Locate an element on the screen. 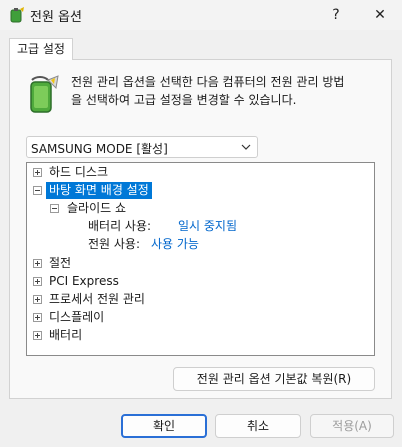 This screenshot has height=447, width=402. power-options-icon is located at coordinates (17, 15).